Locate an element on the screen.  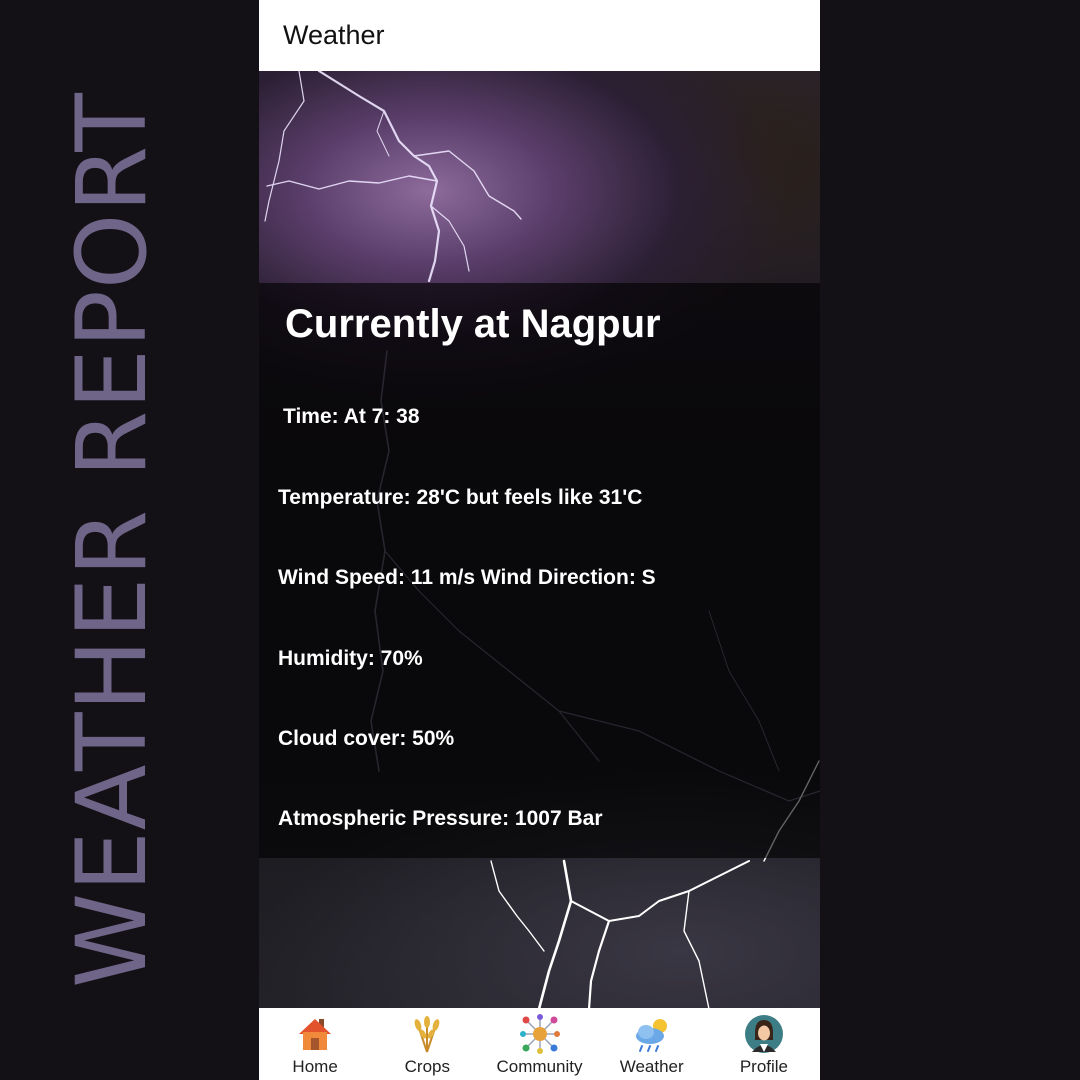
pressure-text: Atmospheric Pressure: 1007 Bar is located at coordinates (440, 818).